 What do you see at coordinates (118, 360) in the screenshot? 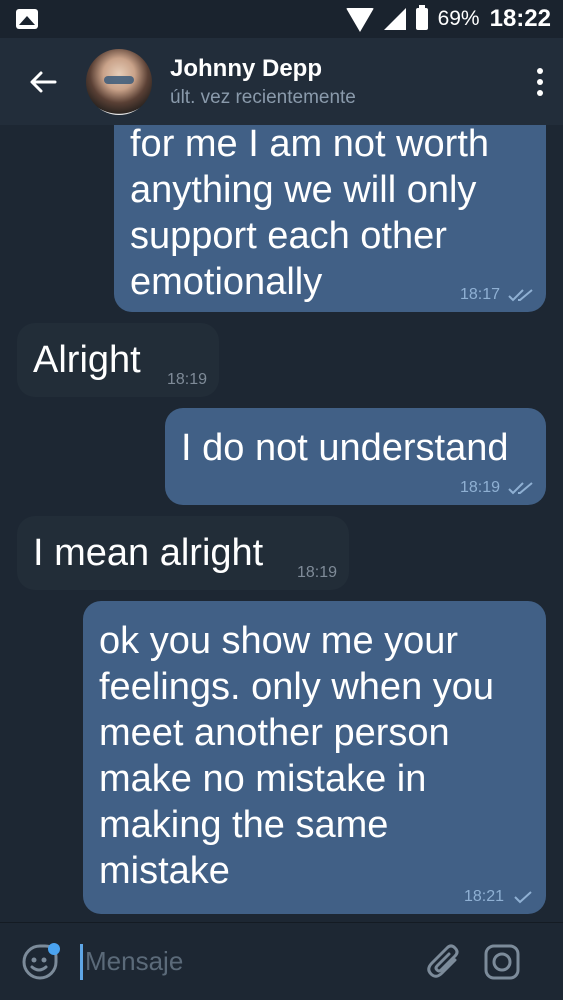
I see `message-bubble-incoming: Alright 18:19` at bounding box center [118, 360].